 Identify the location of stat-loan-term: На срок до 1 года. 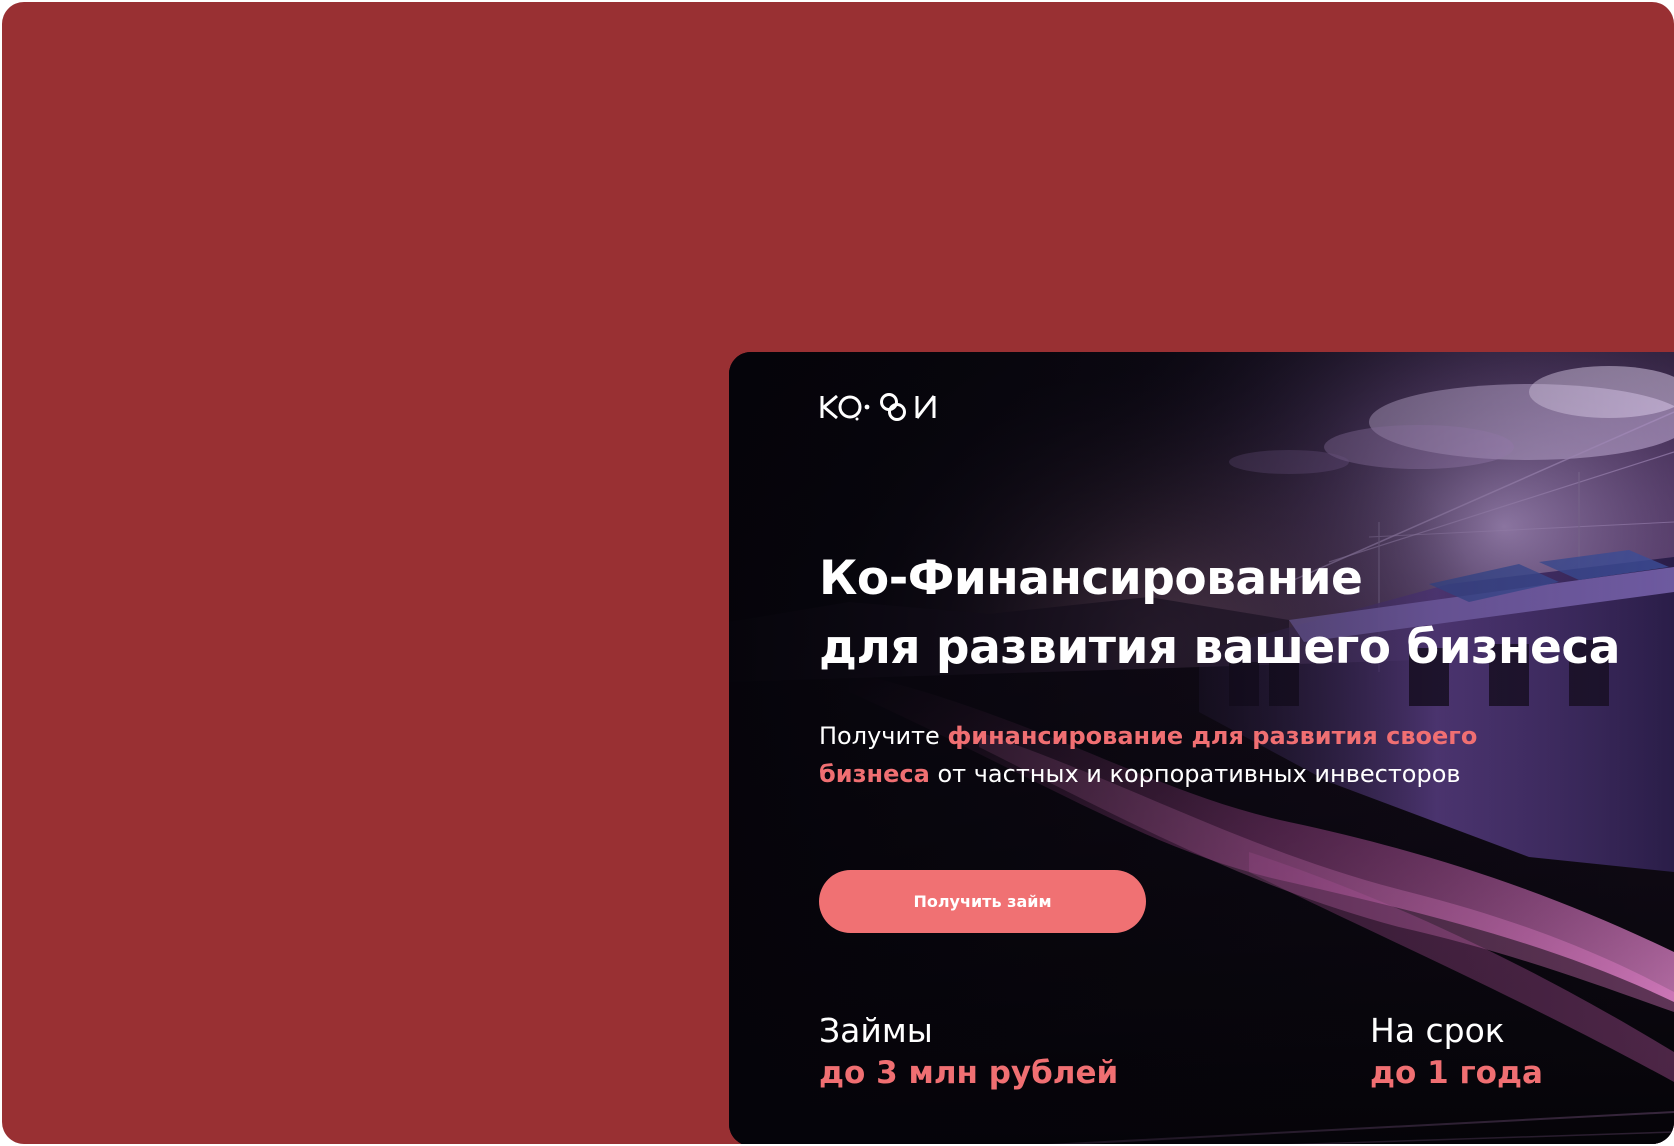
(1456, 1052).